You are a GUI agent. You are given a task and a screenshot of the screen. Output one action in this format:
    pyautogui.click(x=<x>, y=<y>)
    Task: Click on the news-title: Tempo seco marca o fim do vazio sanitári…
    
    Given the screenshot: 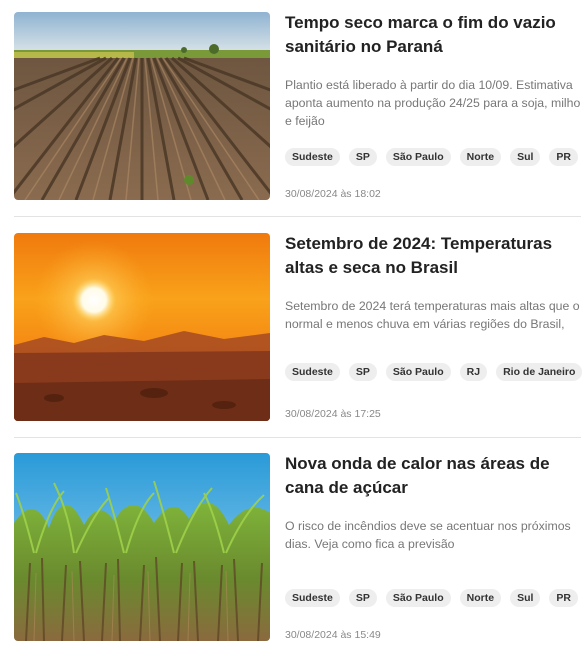 What is the action you would take?
    pyautogui.click(x=433, y=35)
    